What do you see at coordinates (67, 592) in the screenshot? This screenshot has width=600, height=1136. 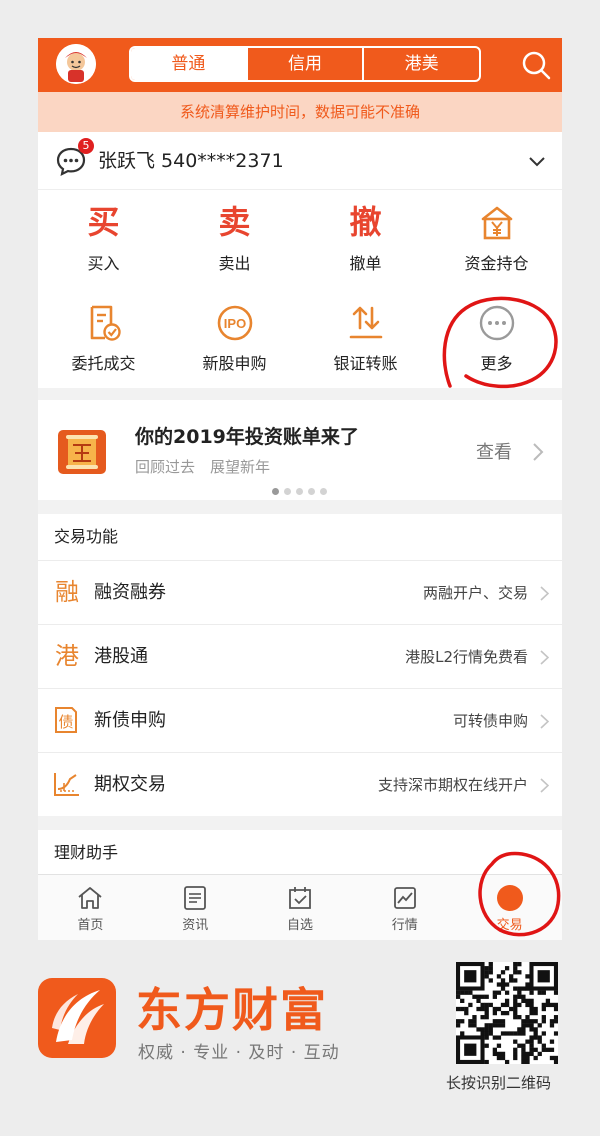 I see `margin-trading-icon: 融` at bounding box center [67, 592].